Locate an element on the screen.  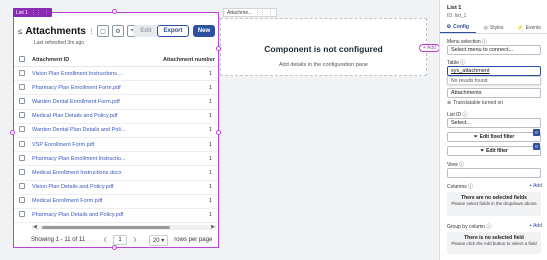
attachment-link: Pharmacy Plan Enrollment Form.pdf is located at coordinates (96, 88).